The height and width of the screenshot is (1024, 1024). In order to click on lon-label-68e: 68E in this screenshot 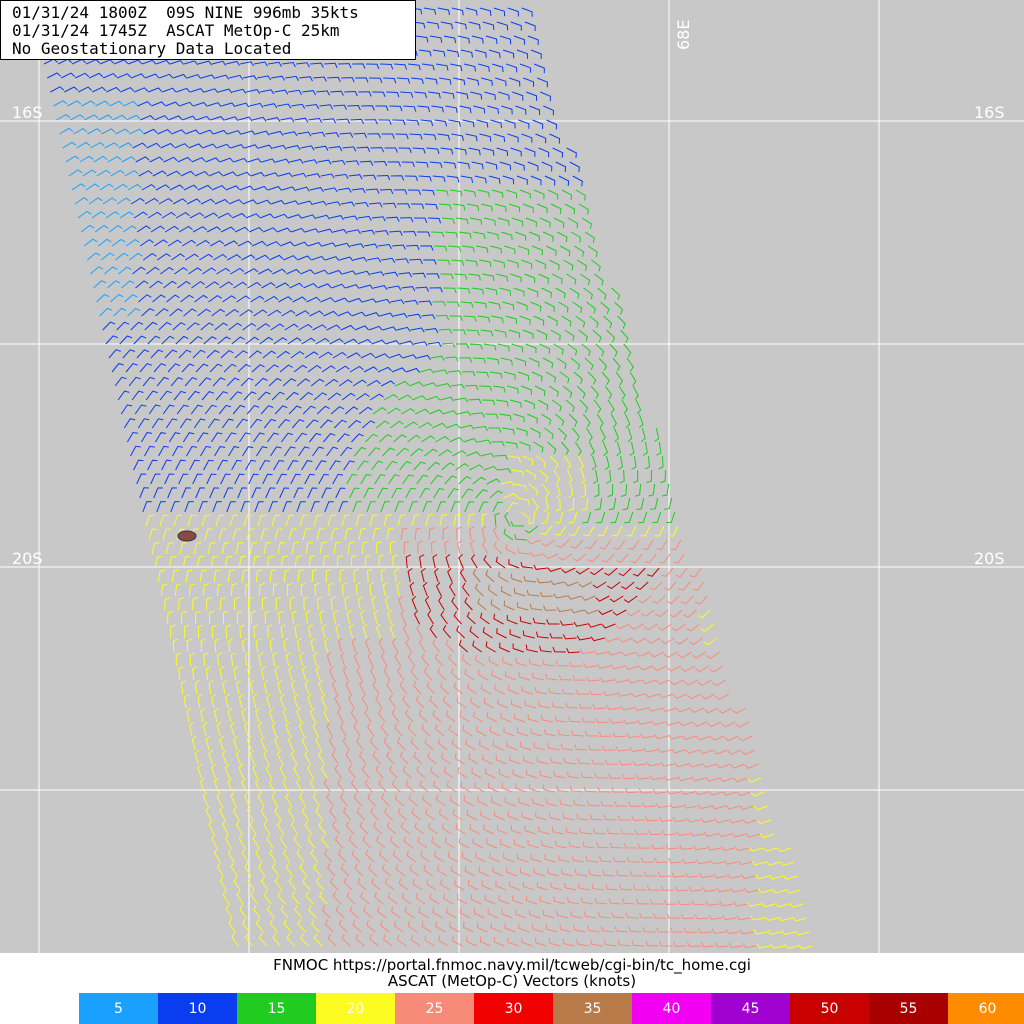, I will do `click(683, 34)`.